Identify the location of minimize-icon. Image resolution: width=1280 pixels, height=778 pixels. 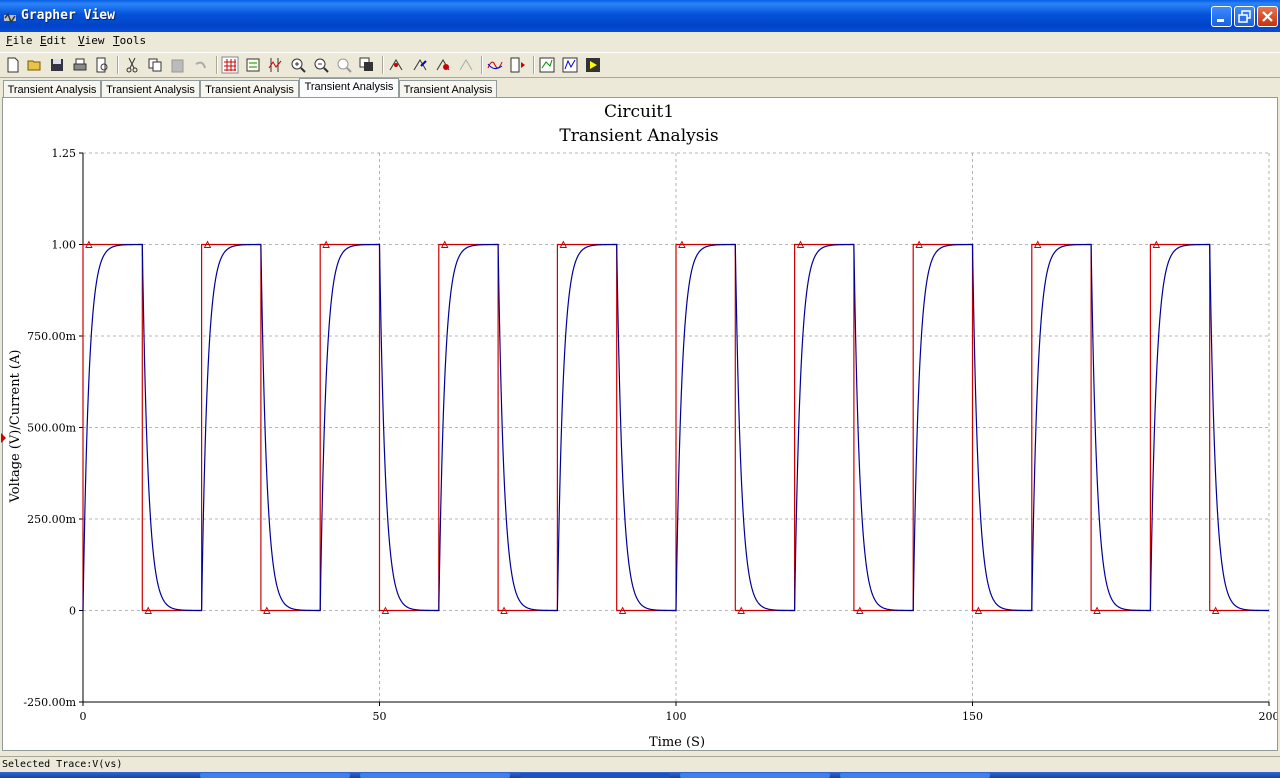
(1220, 20).